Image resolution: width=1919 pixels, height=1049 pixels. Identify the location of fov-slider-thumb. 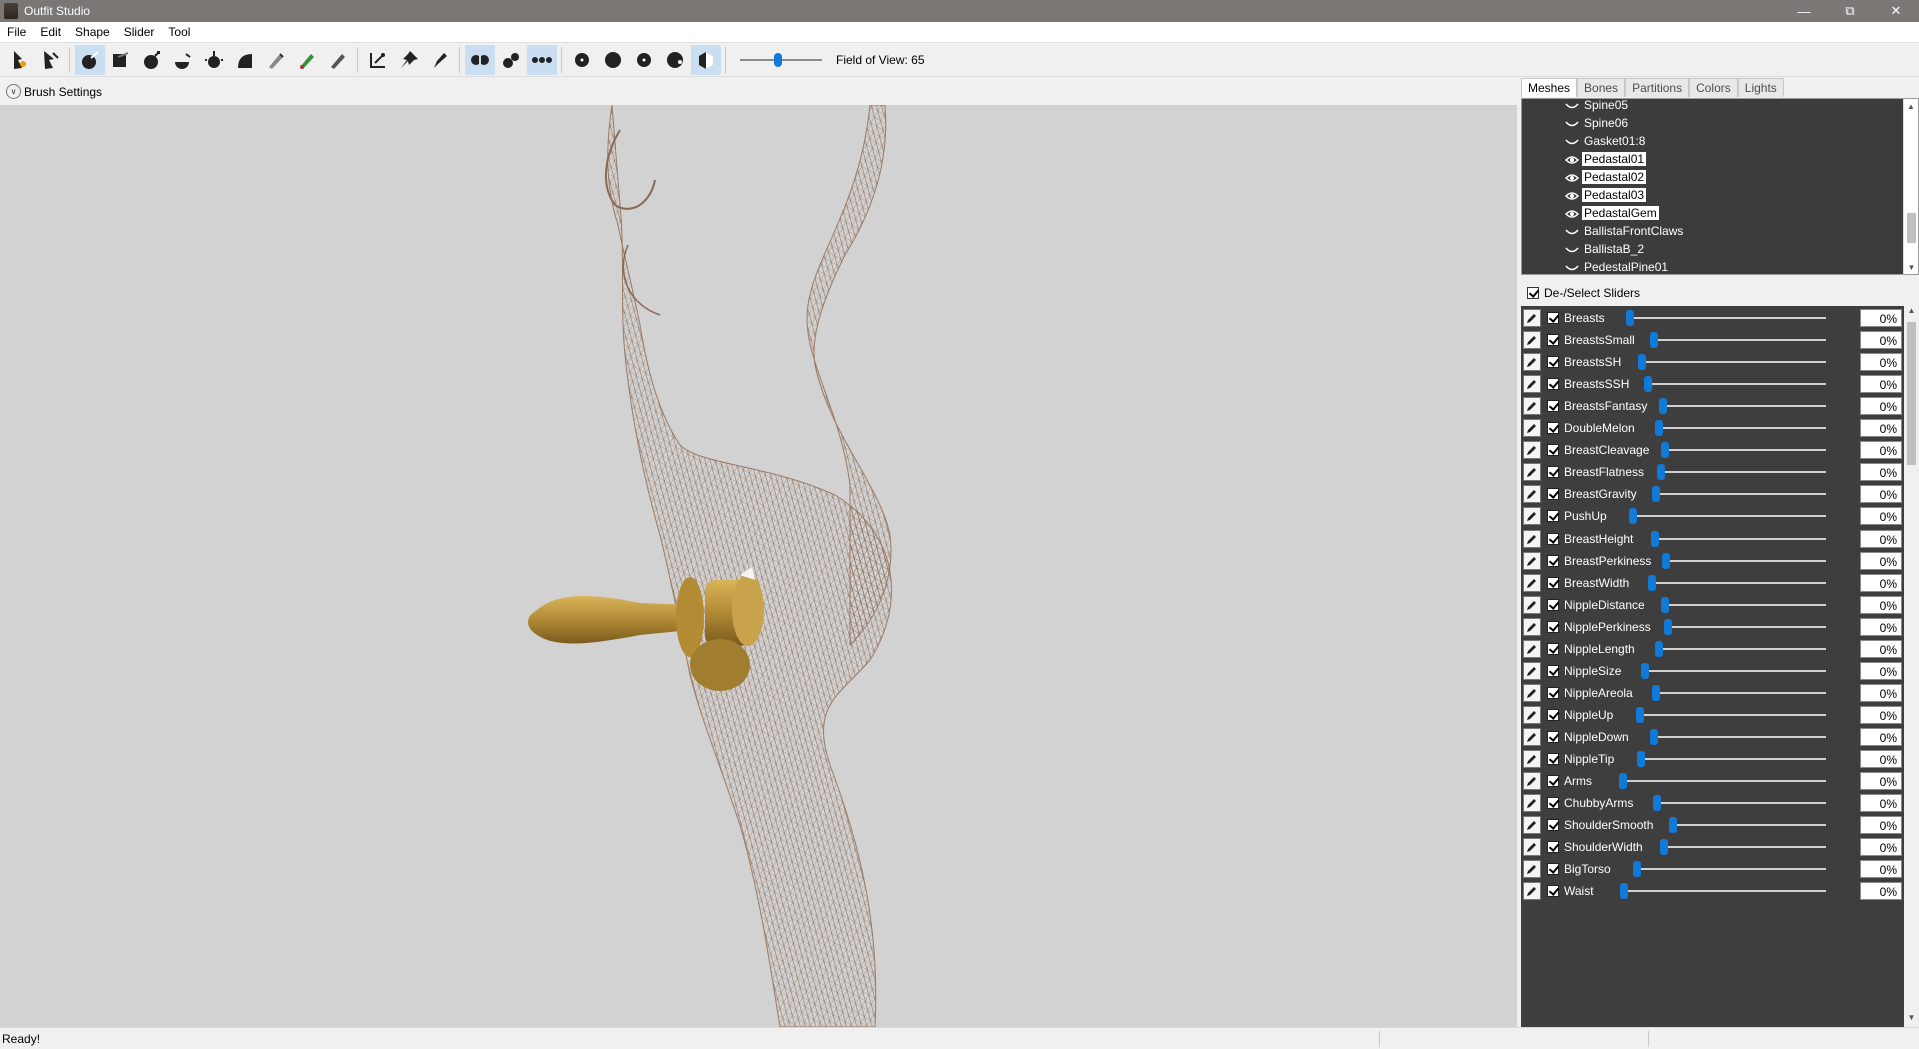
(778, 59).